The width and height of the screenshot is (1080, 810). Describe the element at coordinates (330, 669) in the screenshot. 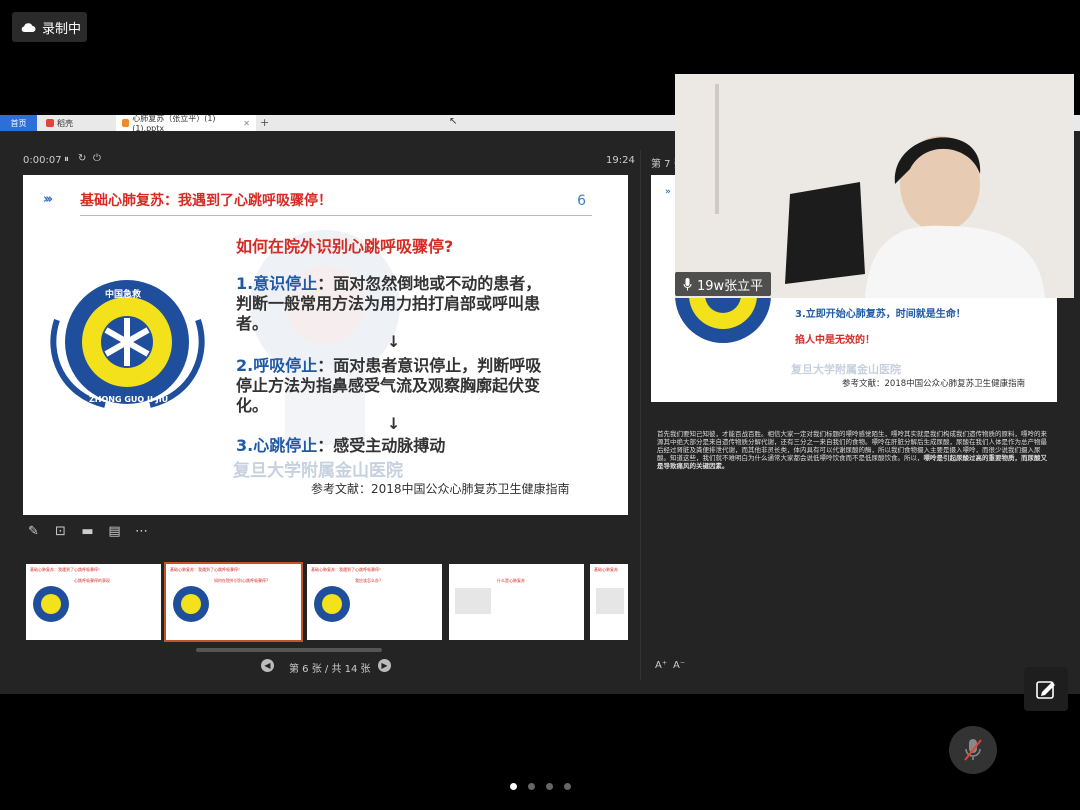

I see `page-indicator: 第 6 张 / 共 14 张` at that location.